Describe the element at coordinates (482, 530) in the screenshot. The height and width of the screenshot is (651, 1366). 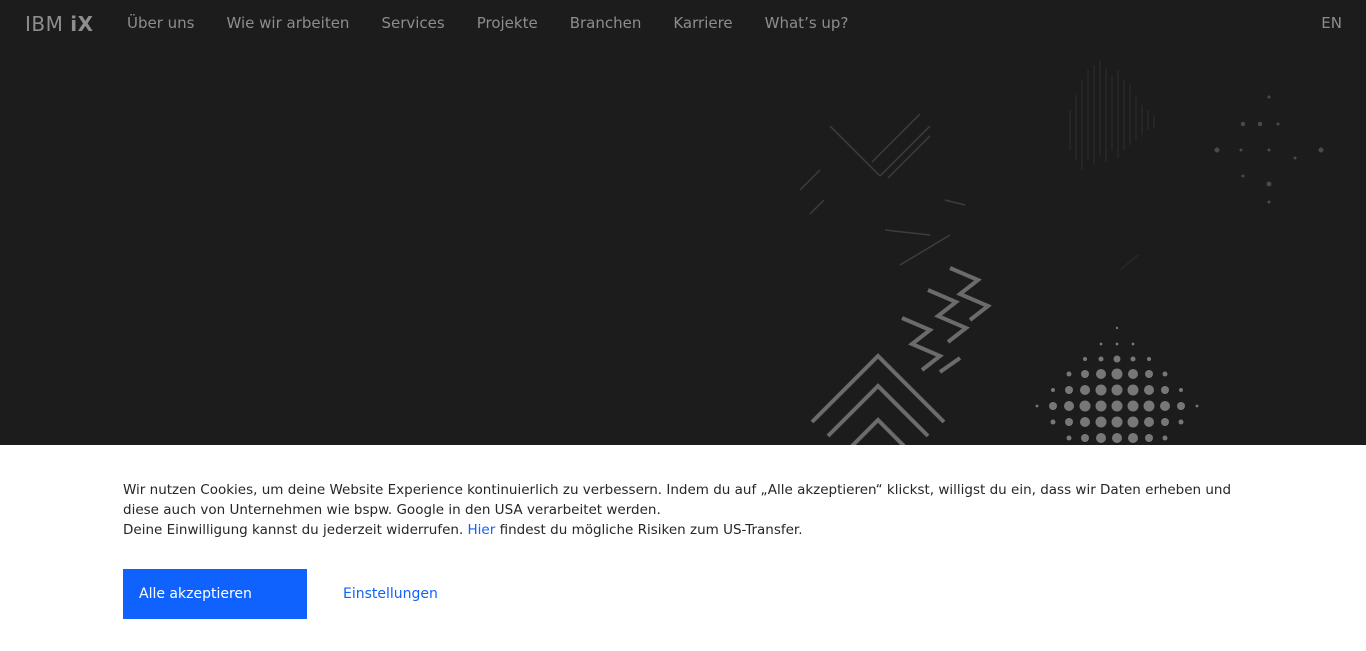
I see `us-transfer-risks-link: Hier` at that location.